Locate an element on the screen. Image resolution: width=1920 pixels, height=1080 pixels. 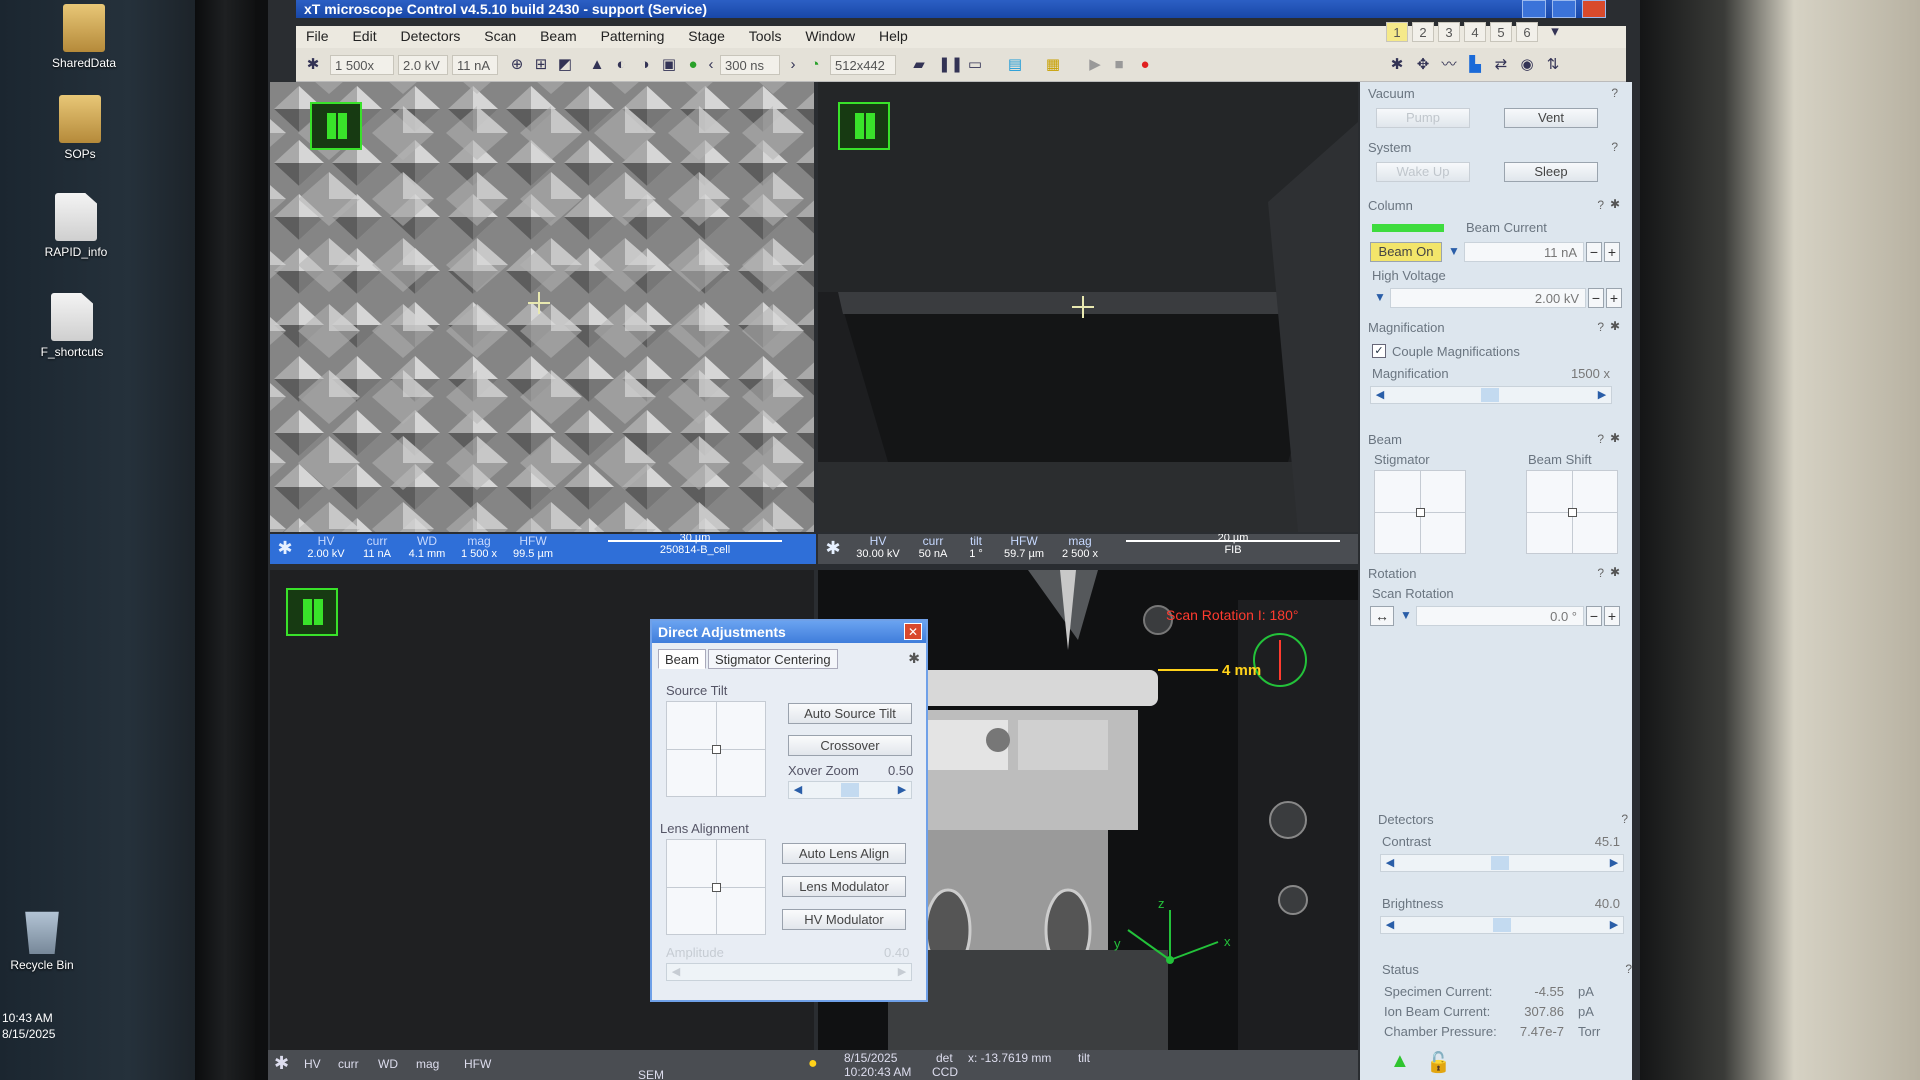
dialog-settings-icon: ✱ is located at coordinates (914, 658).